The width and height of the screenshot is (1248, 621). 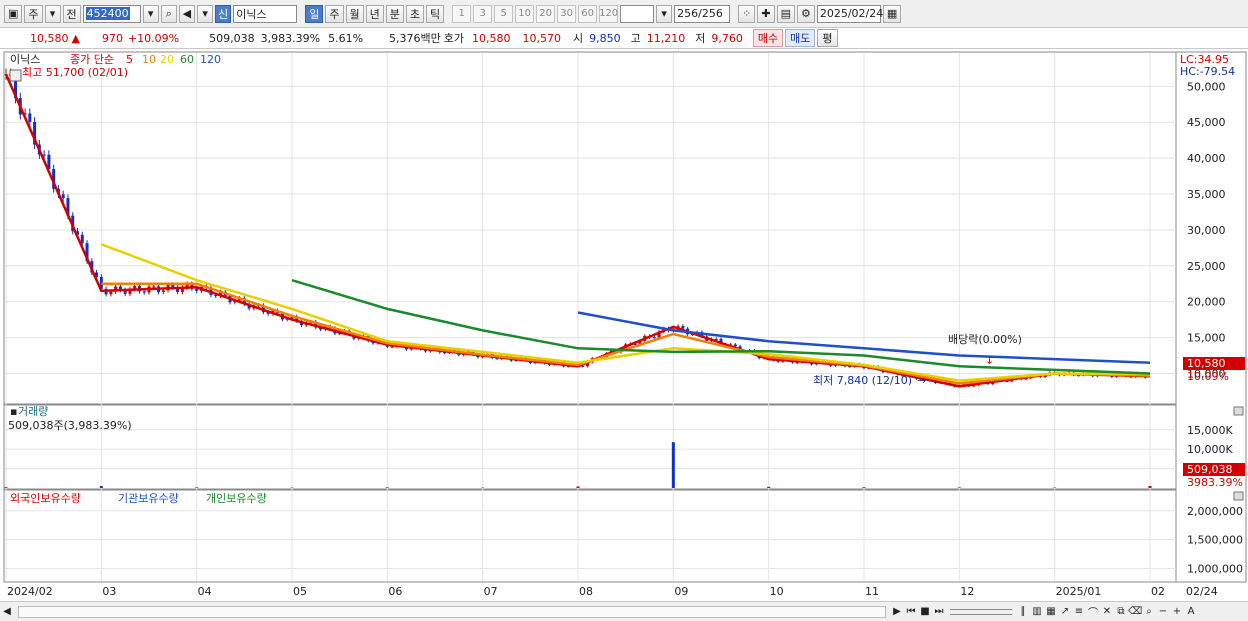 I want to click on first-icon: ⏮, so click(x=911, y=612).